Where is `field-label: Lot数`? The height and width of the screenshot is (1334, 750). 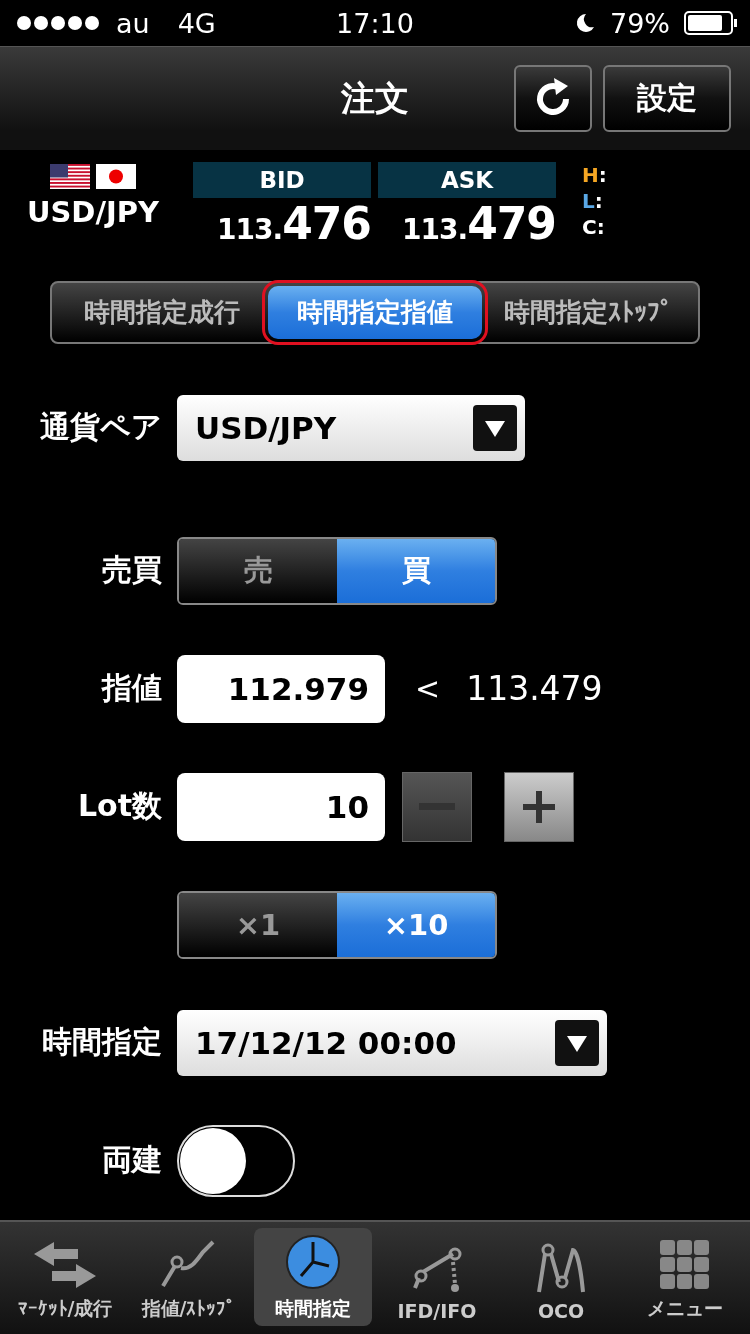
field-label: Lot数 is located at coordinates (119, 806).